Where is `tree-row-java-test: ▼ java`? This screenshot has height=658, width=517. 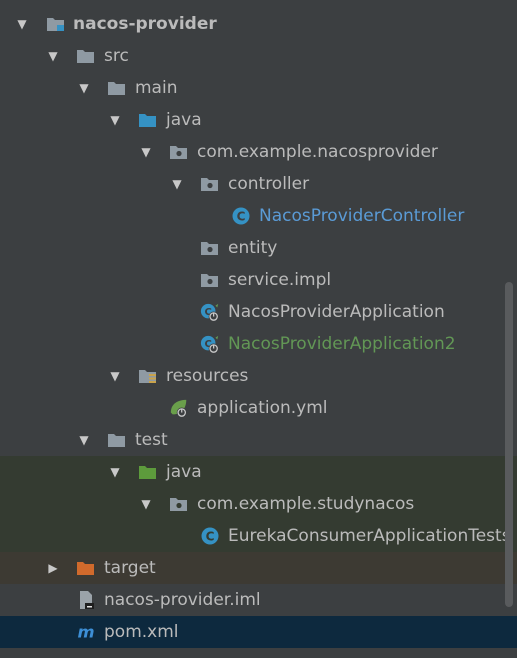
tree-row-java-test: ▼ java is located at coordinates (258, 472).